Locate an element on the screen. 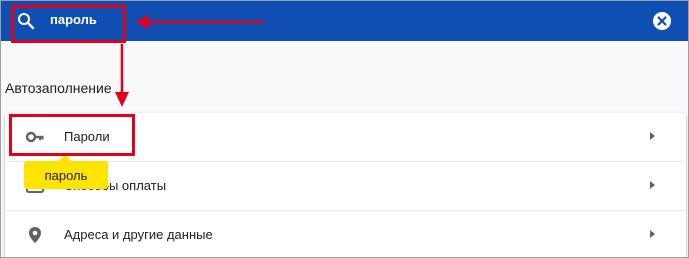  search-match-tooltip: пароль is located at coordinates (66, 175).